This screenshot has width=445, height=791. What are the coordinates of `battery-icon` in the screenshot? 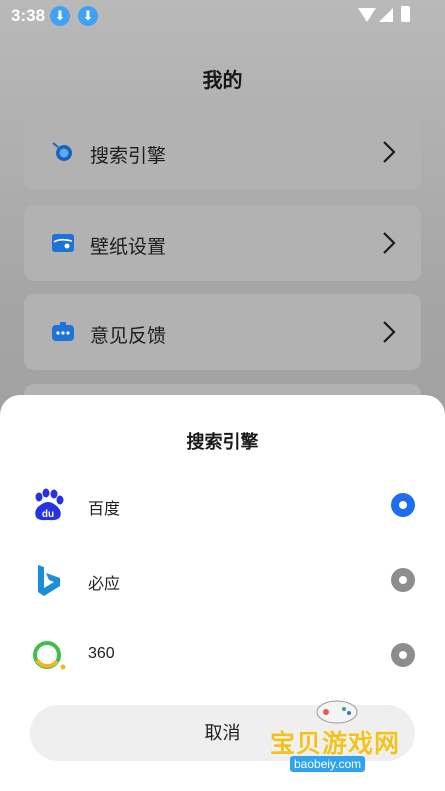 It's located at (405, 14).